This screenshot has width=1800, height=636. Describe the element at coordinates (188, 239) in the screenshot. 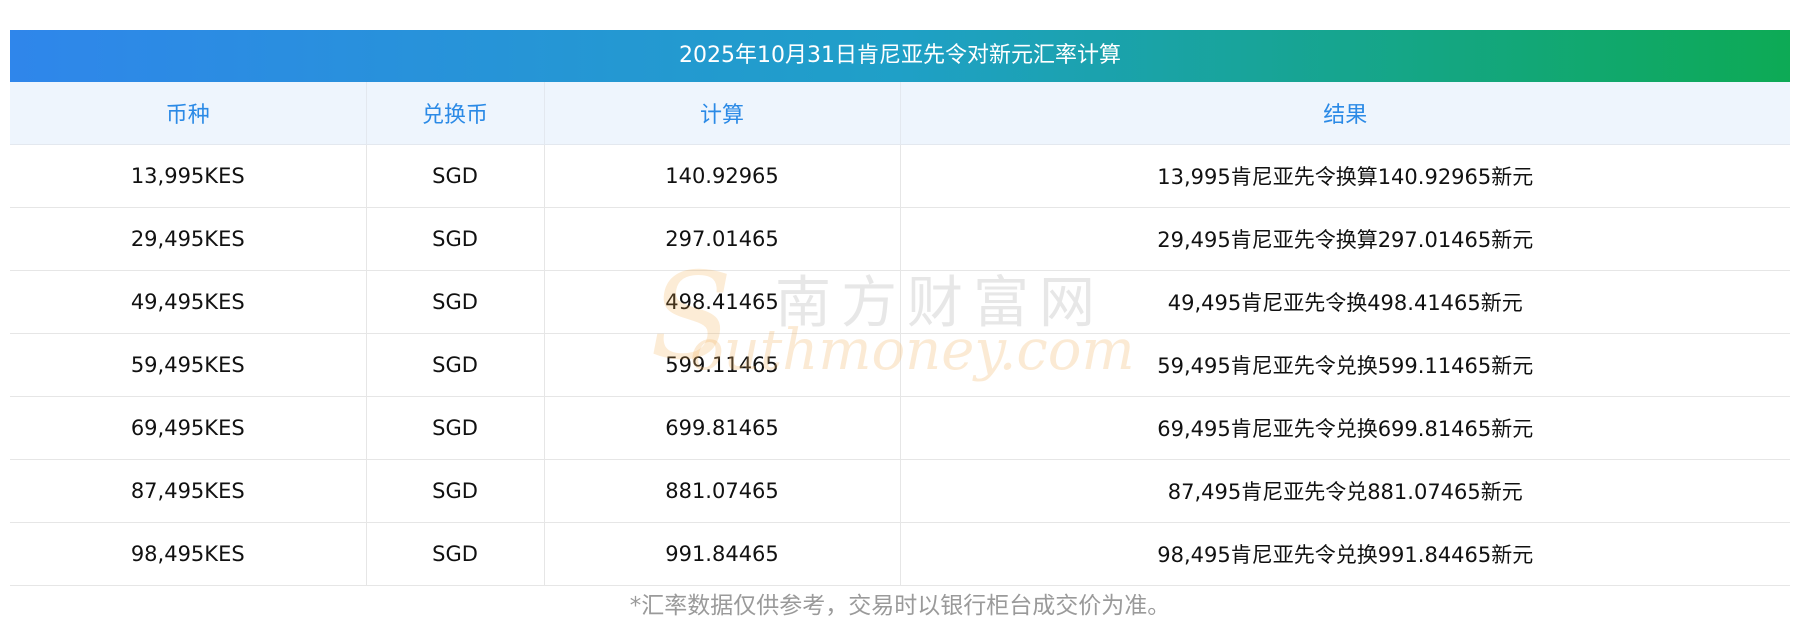

I see `cell-amount: 29,495KES` at that location.